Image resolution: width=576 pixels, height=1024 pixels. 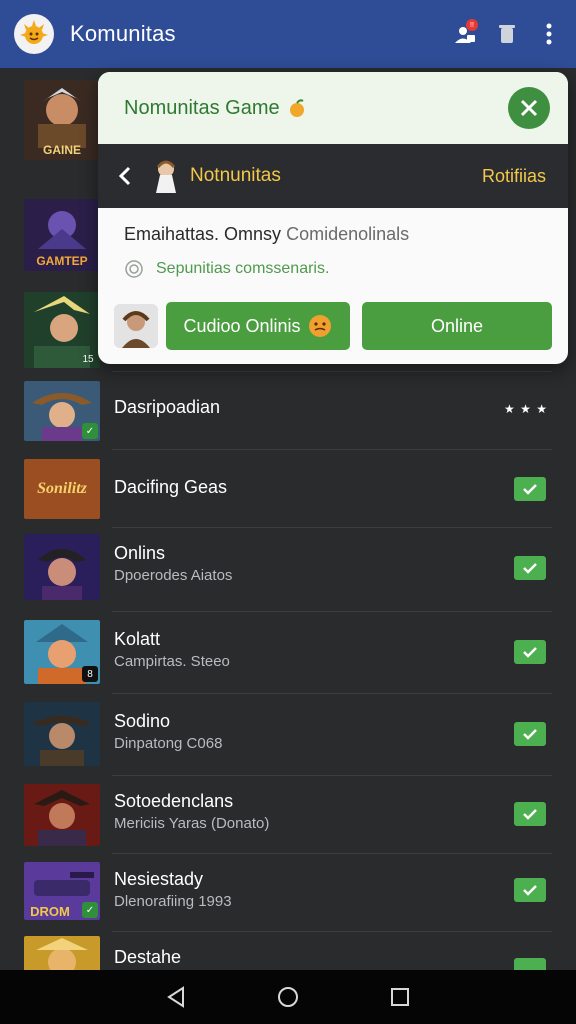 What do you see at coordinates (319, 326) in the screenshot?
I see `emoji-icon` at bounding box center [319, 326].